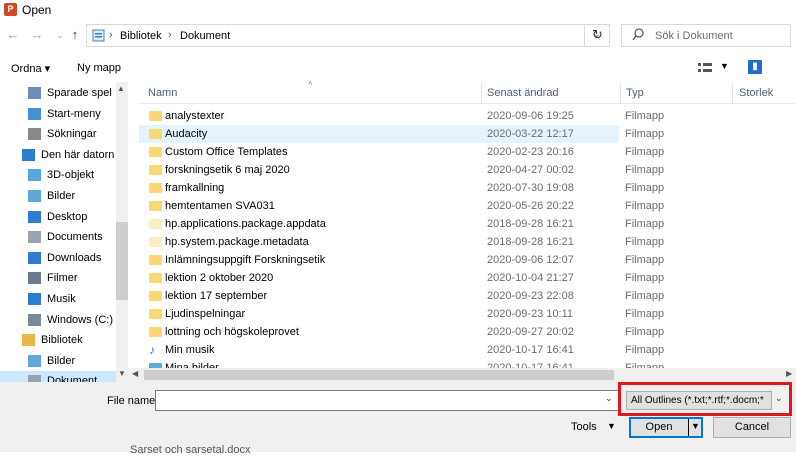  I want to click on file-name: hp.system.package.metadata, so click(237, 242).